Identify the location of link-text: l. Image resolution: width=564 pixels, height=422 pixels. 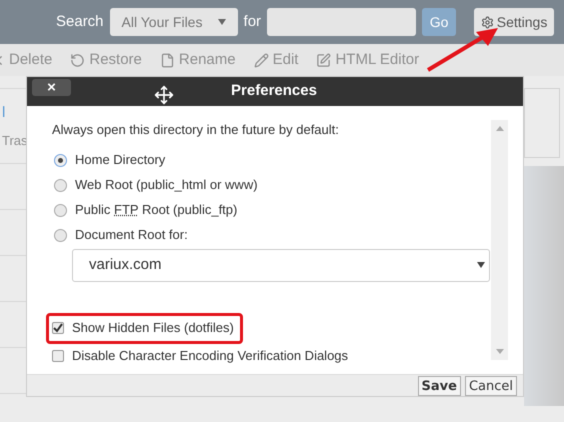
(14, 112).